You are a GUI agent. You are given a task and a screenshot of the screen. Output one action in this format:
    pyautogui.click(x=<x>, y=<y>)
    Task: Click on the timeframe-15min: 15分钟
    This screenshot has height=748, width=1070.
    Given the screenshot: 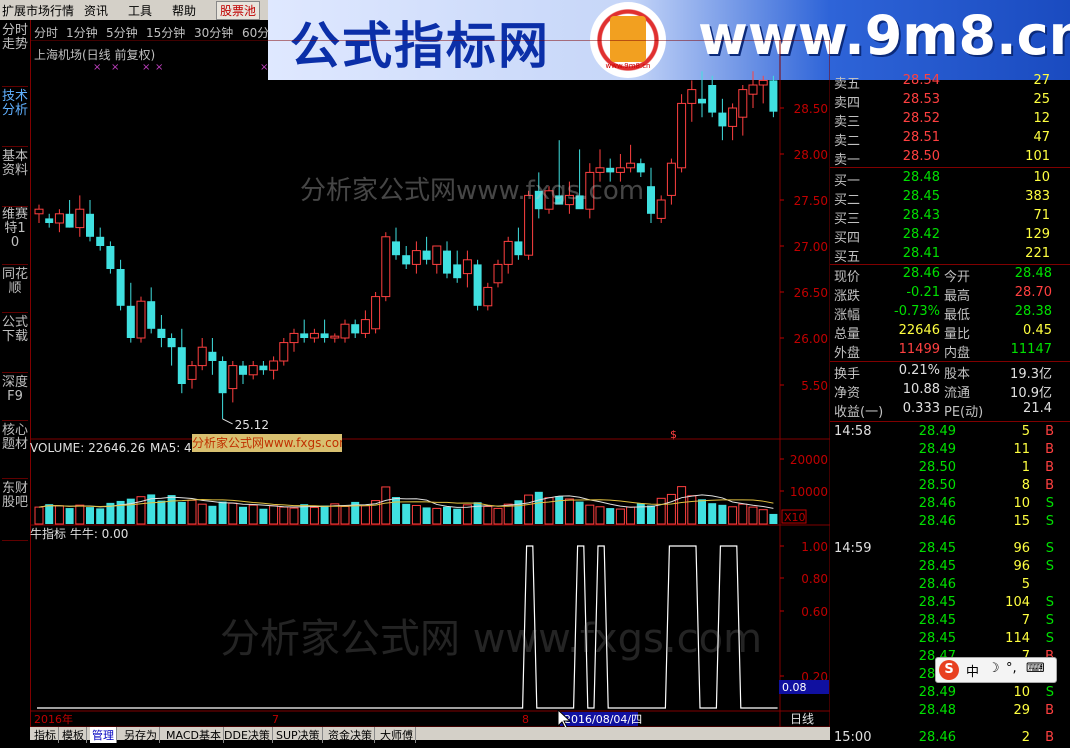 What is the action you would take?
    pyautogui.click(x=165, y=32)
    